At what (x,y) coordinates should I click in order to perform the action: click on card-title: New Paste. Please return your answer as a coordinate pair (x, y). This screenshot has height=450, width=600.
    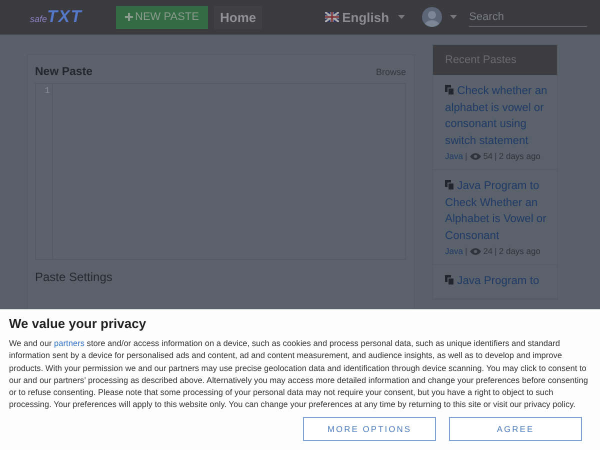
    Looking at the image, I should click on (64, 72).